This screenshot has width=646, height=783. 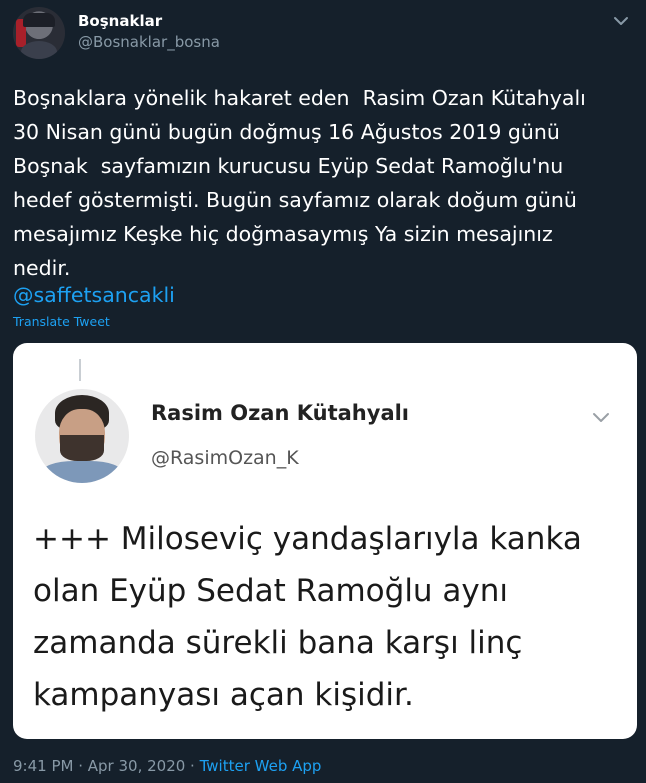 I want to click on quoted-avatar, so click(x=82, y=436).